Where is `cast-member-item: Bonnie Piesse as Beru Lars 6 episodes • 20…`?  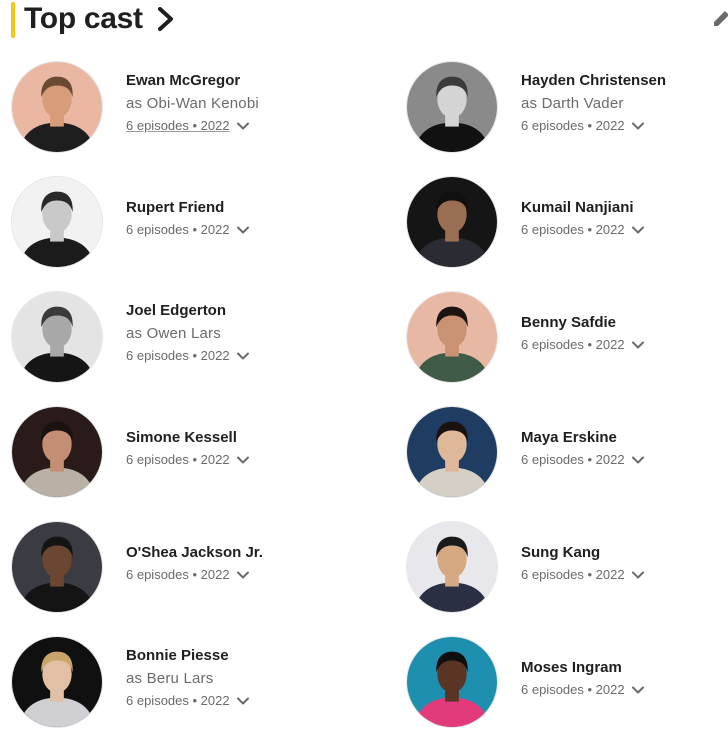
cast-member-item: Bonnie Piesse as Beru Lars 6 episodes • 20… is located at coordinates (181, 684).